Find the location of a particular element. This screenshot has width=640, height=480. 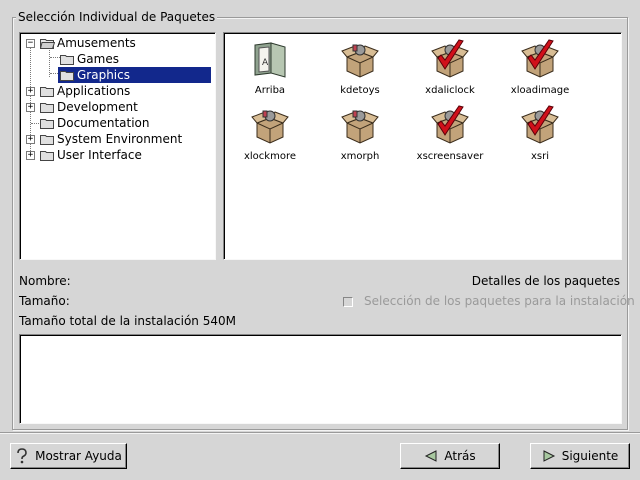

show-help-button: Mostrar Ayuda is located at coordinates (68, 456).